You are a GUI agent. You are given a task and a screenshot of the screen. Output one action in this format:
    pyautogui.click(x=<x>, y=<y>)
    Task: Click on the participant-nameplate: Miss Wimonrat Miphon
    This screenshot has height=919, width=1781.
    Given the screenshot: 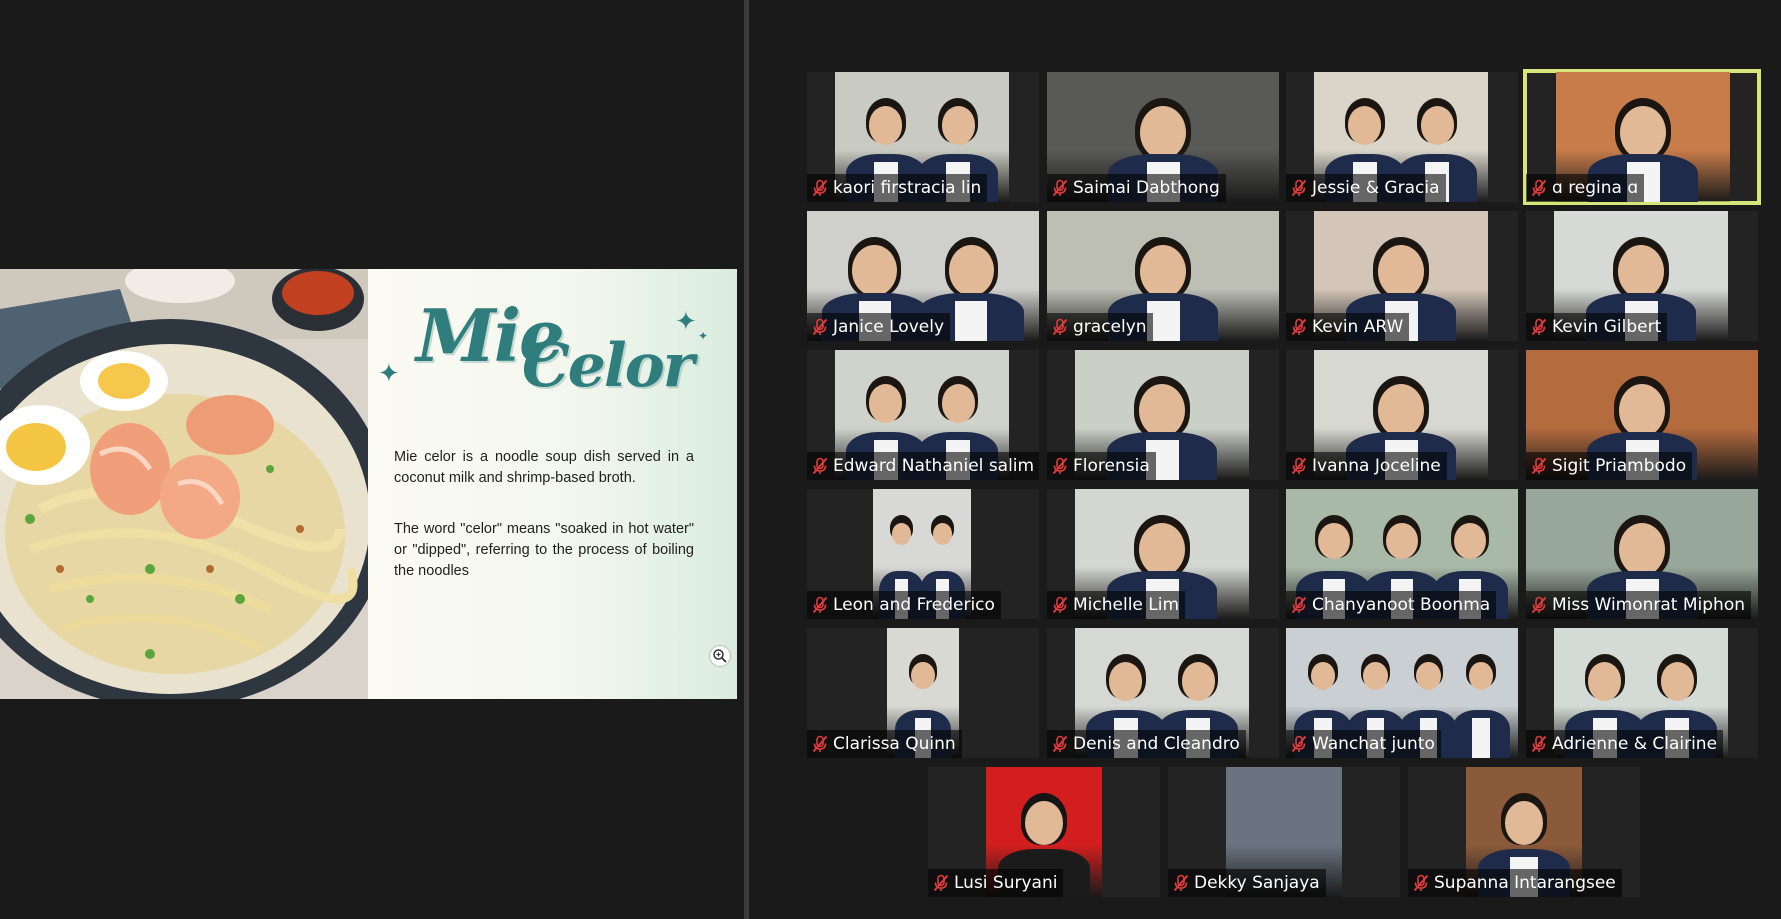 What is the action you would take?
    pyautogui.click(x=1639, y=605)
    